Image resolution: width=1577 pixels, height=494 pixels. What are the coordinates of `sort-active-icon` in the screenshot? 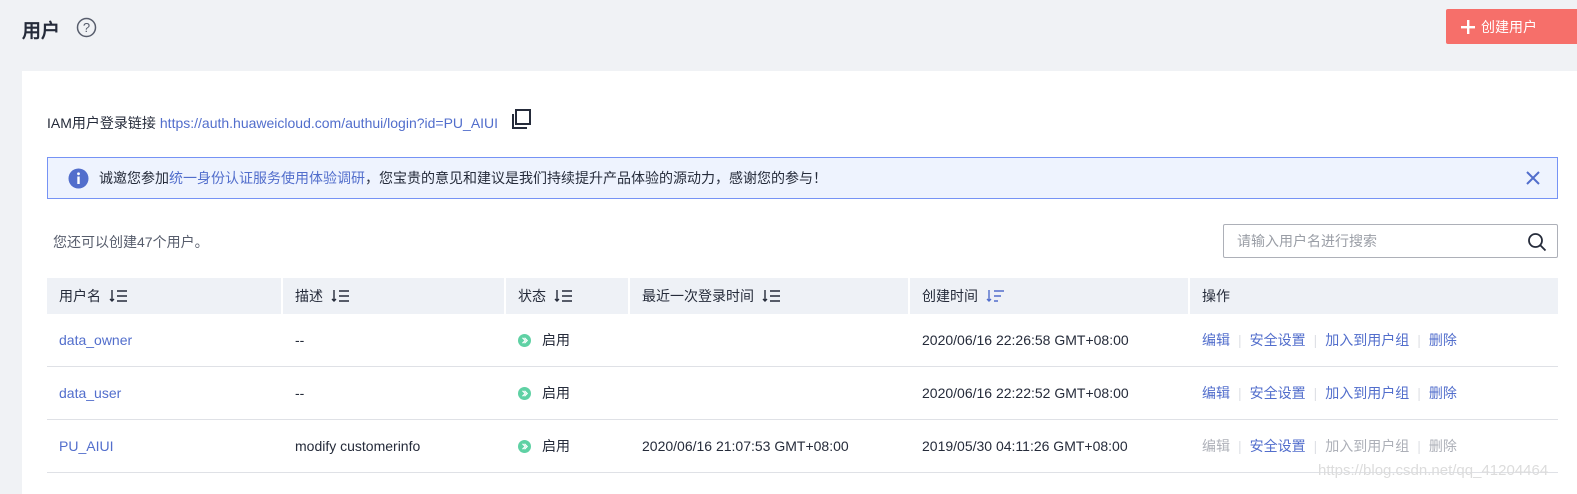 It's located at (996, 296).